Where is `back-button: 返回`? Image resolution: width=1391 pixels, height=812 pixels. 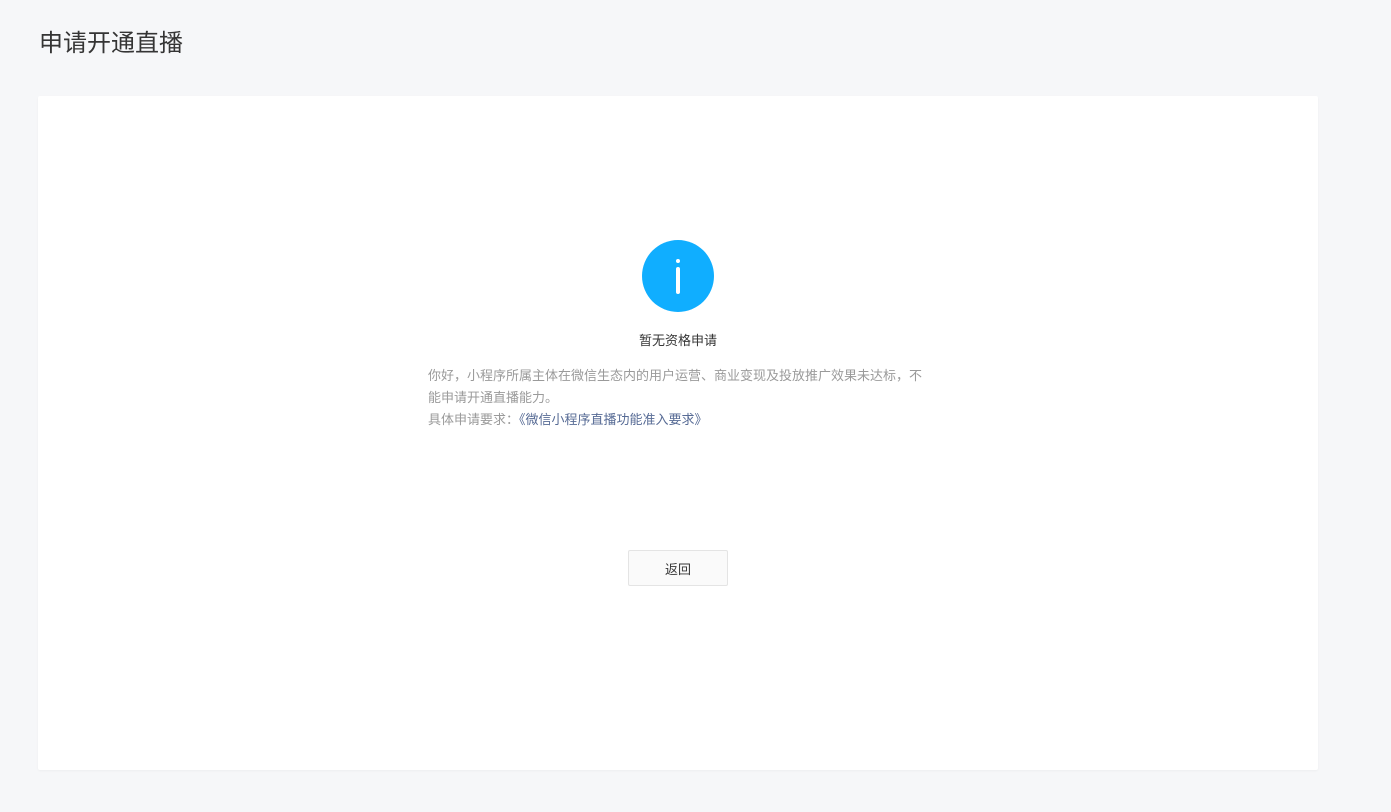 back-button: 返回 is located at coordinates (678, 568).